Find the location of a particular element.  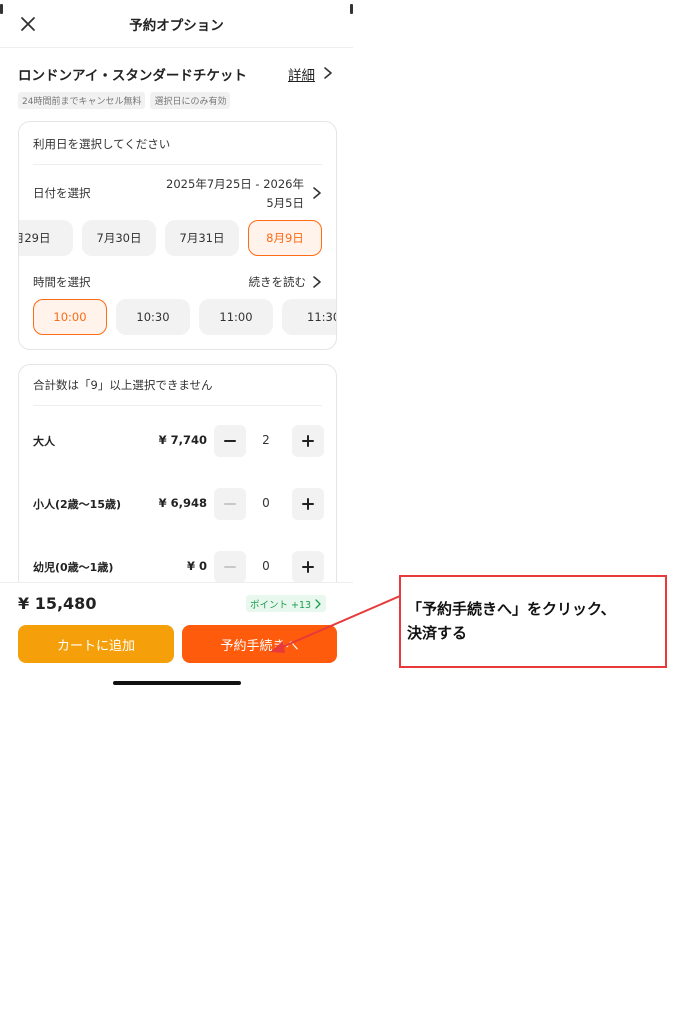

header: 予約オプション is located at coordinates (176, 24).